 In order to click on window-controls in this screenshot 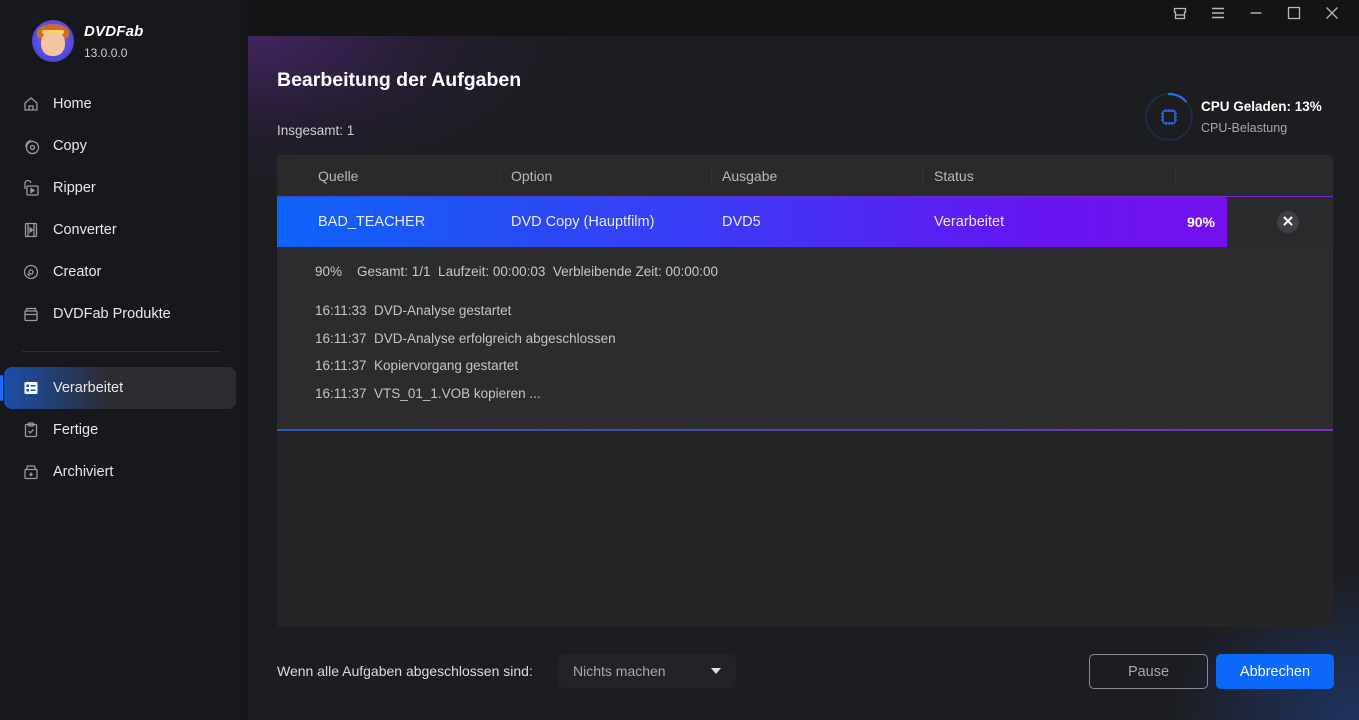, I will do `click(1256, 15)`.